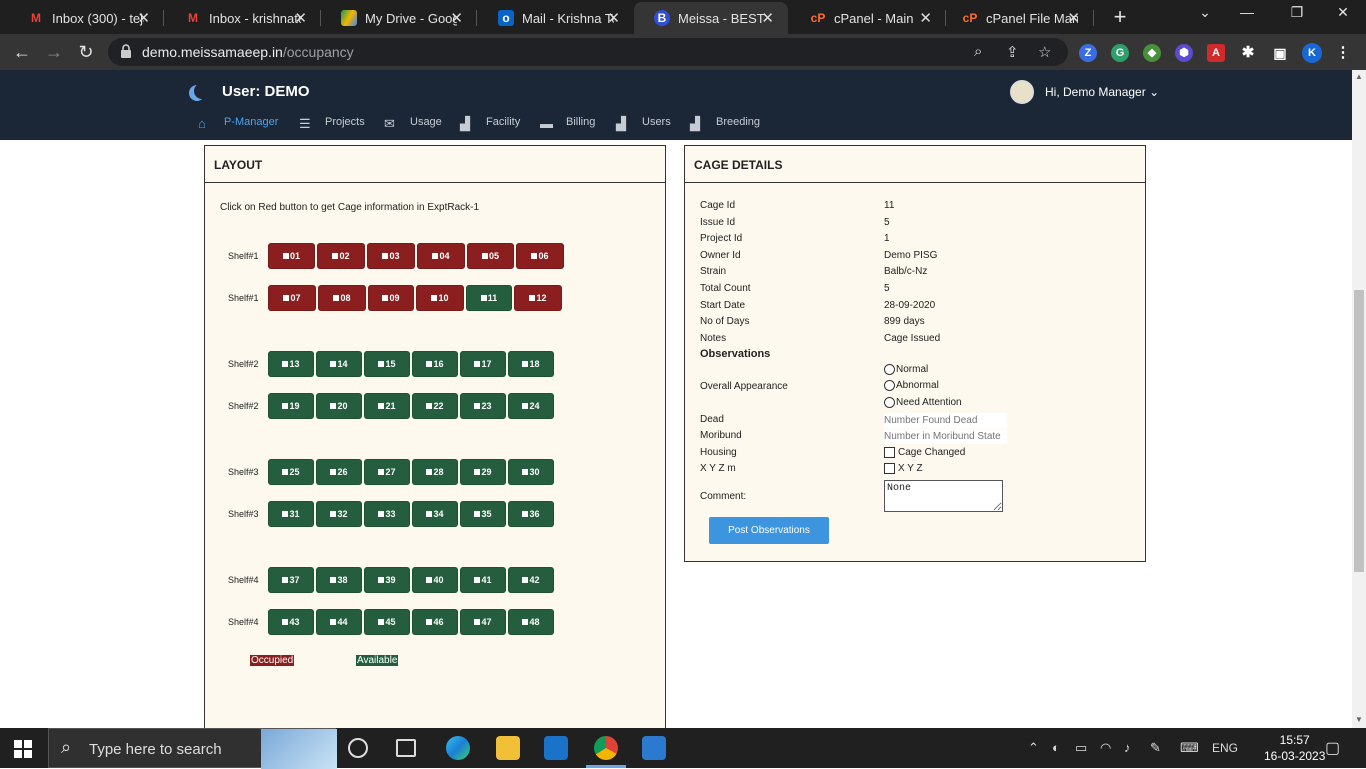 This screenshot has height=769, width=1366. What do you see at coordinates (483, 514) in the screenshot?
I see `cage-button-35: 35` at bounding box center [483, 514].